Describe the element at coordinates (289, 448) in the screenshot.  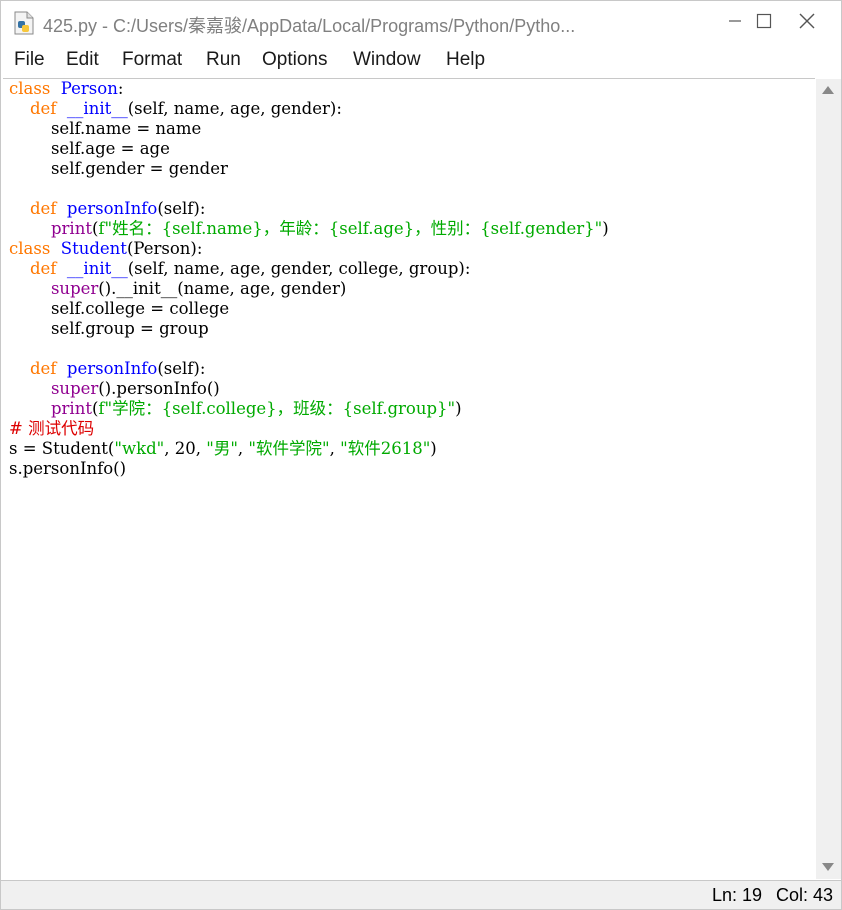
I see `code-token-str: "软件学院"` at that location.